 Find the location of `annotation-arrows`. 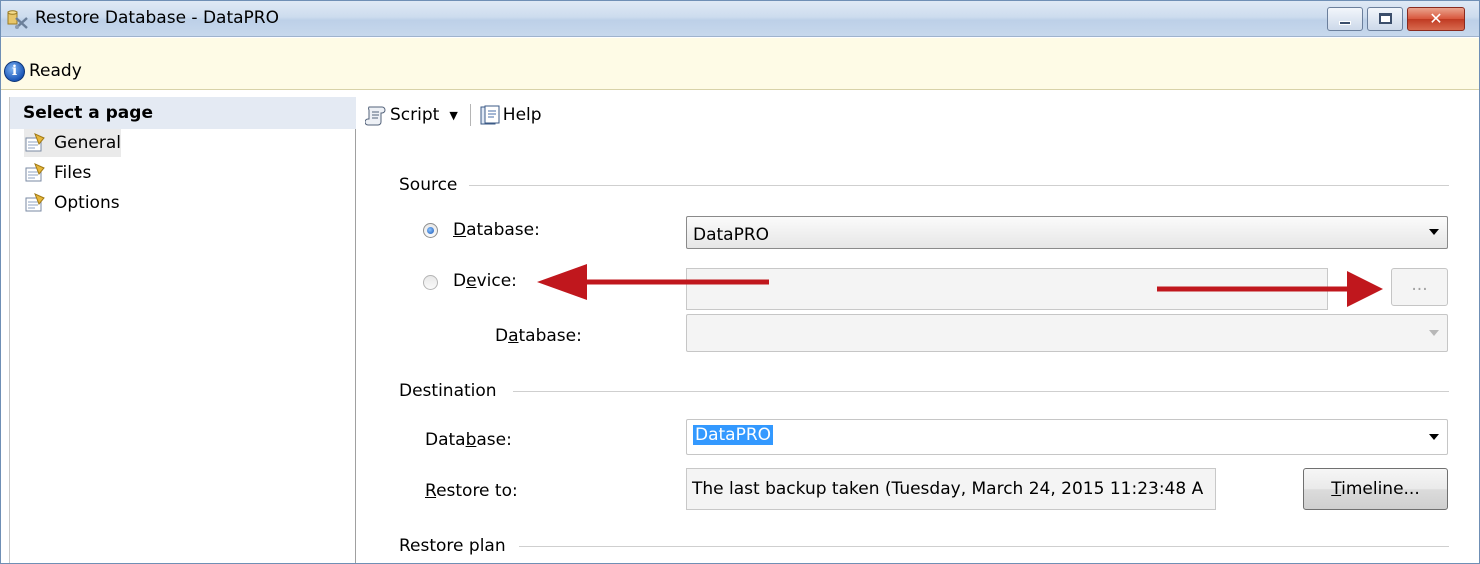

annotation-arrows is located at coordinates (960, 285).